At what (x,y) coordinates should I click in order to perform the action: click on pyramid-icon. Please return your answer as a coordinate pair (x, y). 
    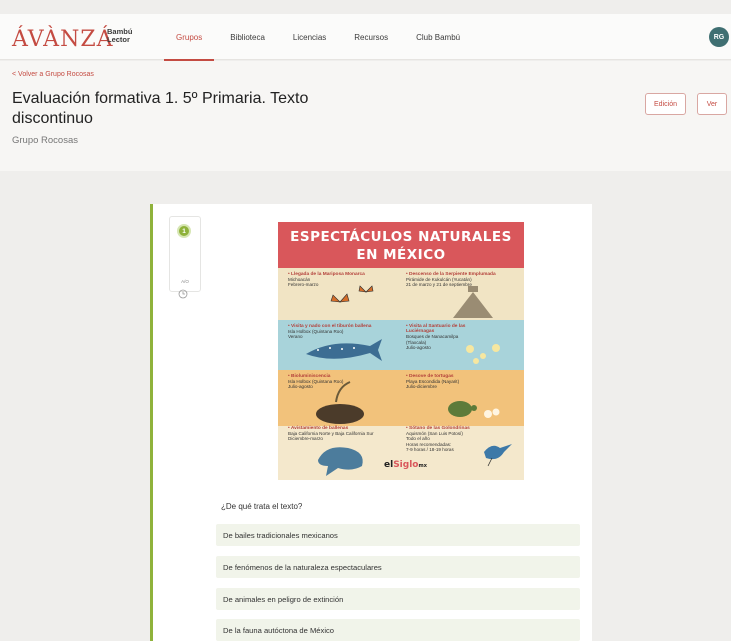
    Looking at the image, I should click on (473, 302).